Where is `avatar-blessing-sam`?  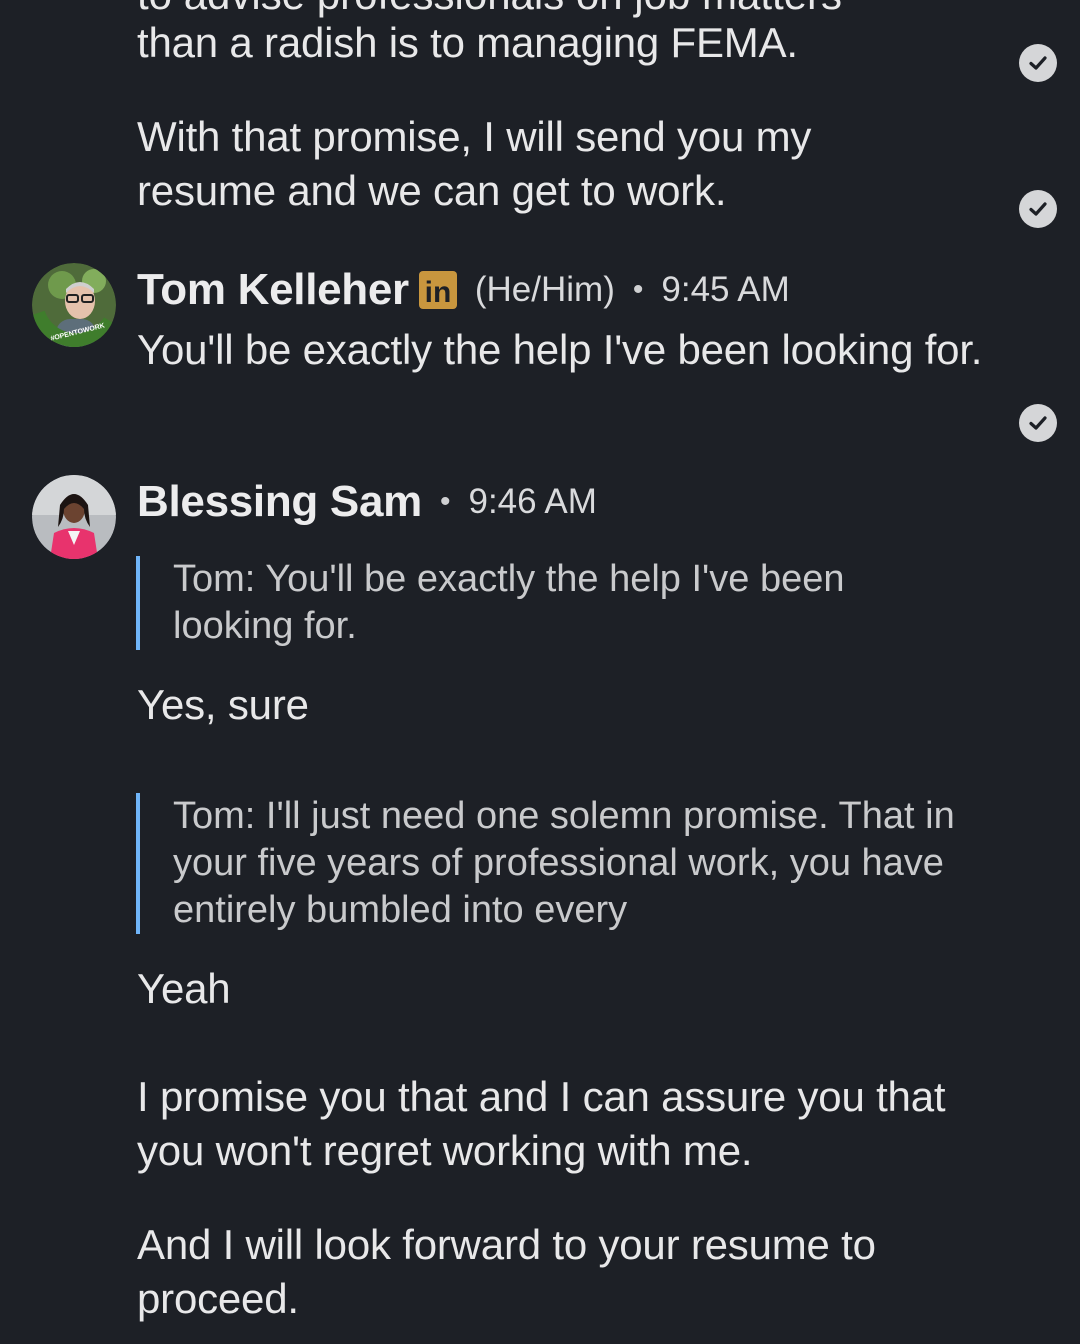
avatar-blessing-sam is located at coordinates (74, 517).